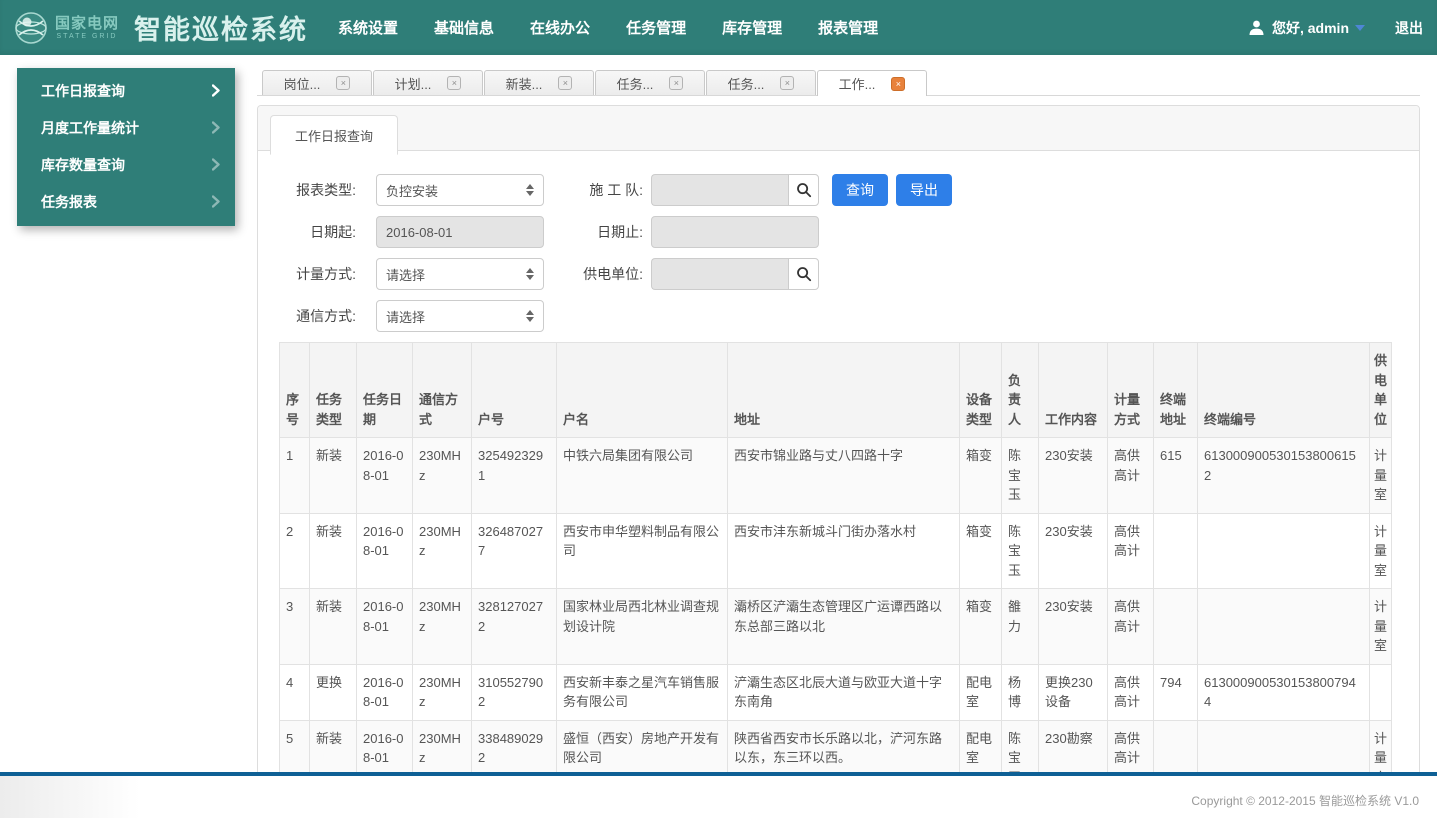  What do you see at coordinates (294, 390) in the screenshot?
I see `table-header-cell: 序号` at bounding box center [294, 390].